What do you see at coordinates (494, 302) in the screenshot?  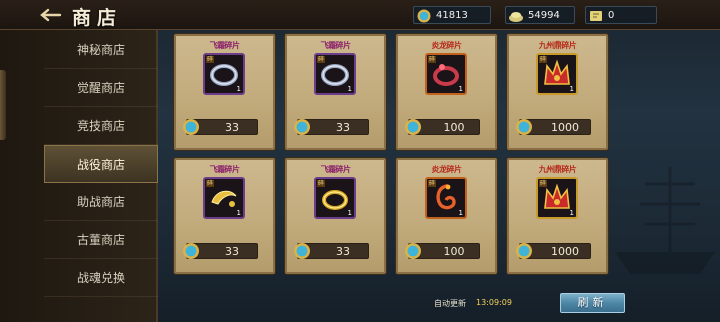 I see `auto-refresh-time: 13:09:09` at bounding box center [494, 302].